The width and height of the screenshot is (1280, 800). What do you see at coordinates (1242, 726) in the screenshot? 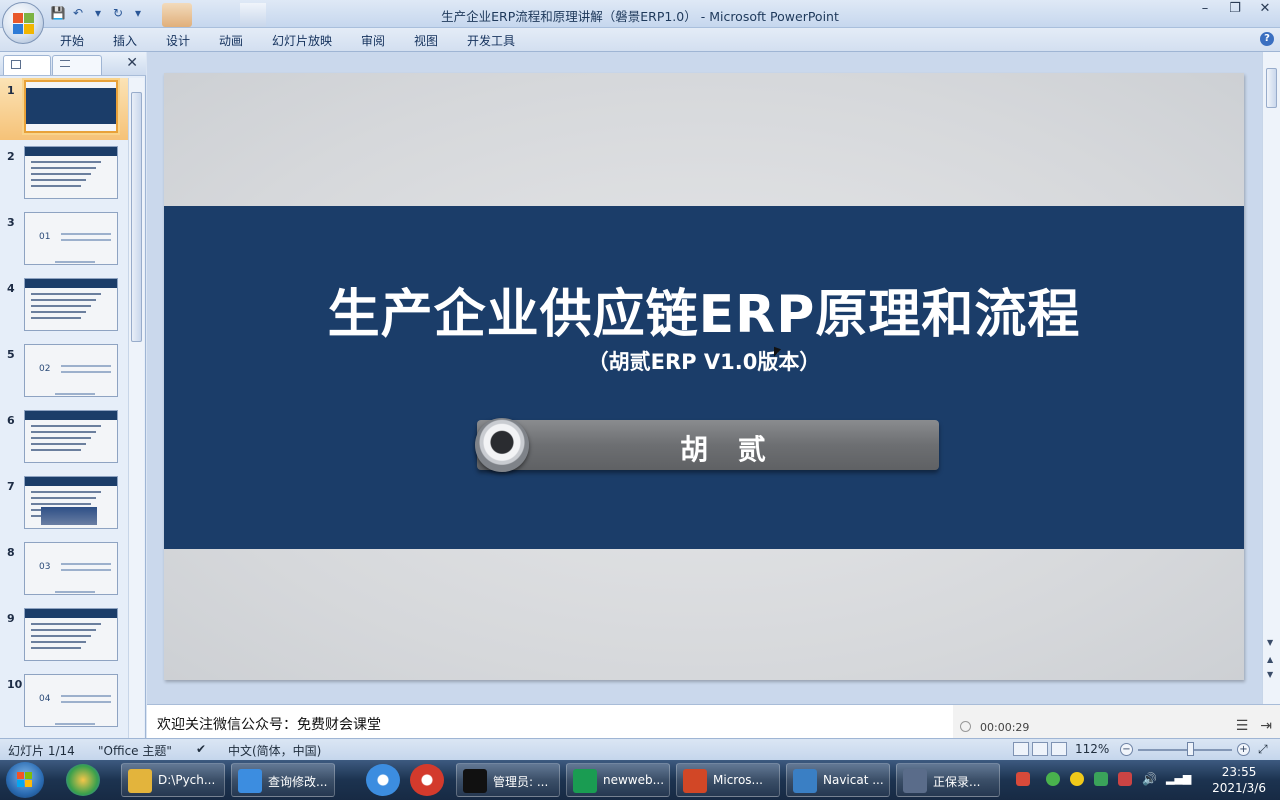
I see `list-icon: ☰` at bounding box center [1242, 726].